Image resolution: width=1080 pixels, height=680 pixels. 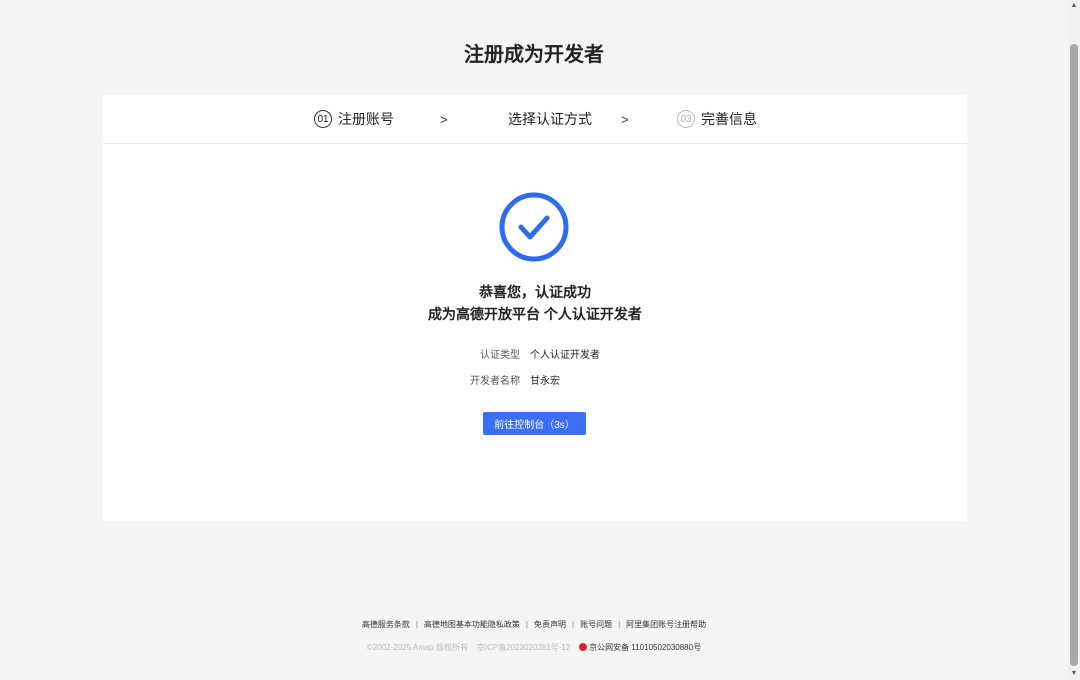 What do you see at coordinates (323, 119) in the screenshot?
I see `step-1-number: 01` at bounding box center [323, 119].